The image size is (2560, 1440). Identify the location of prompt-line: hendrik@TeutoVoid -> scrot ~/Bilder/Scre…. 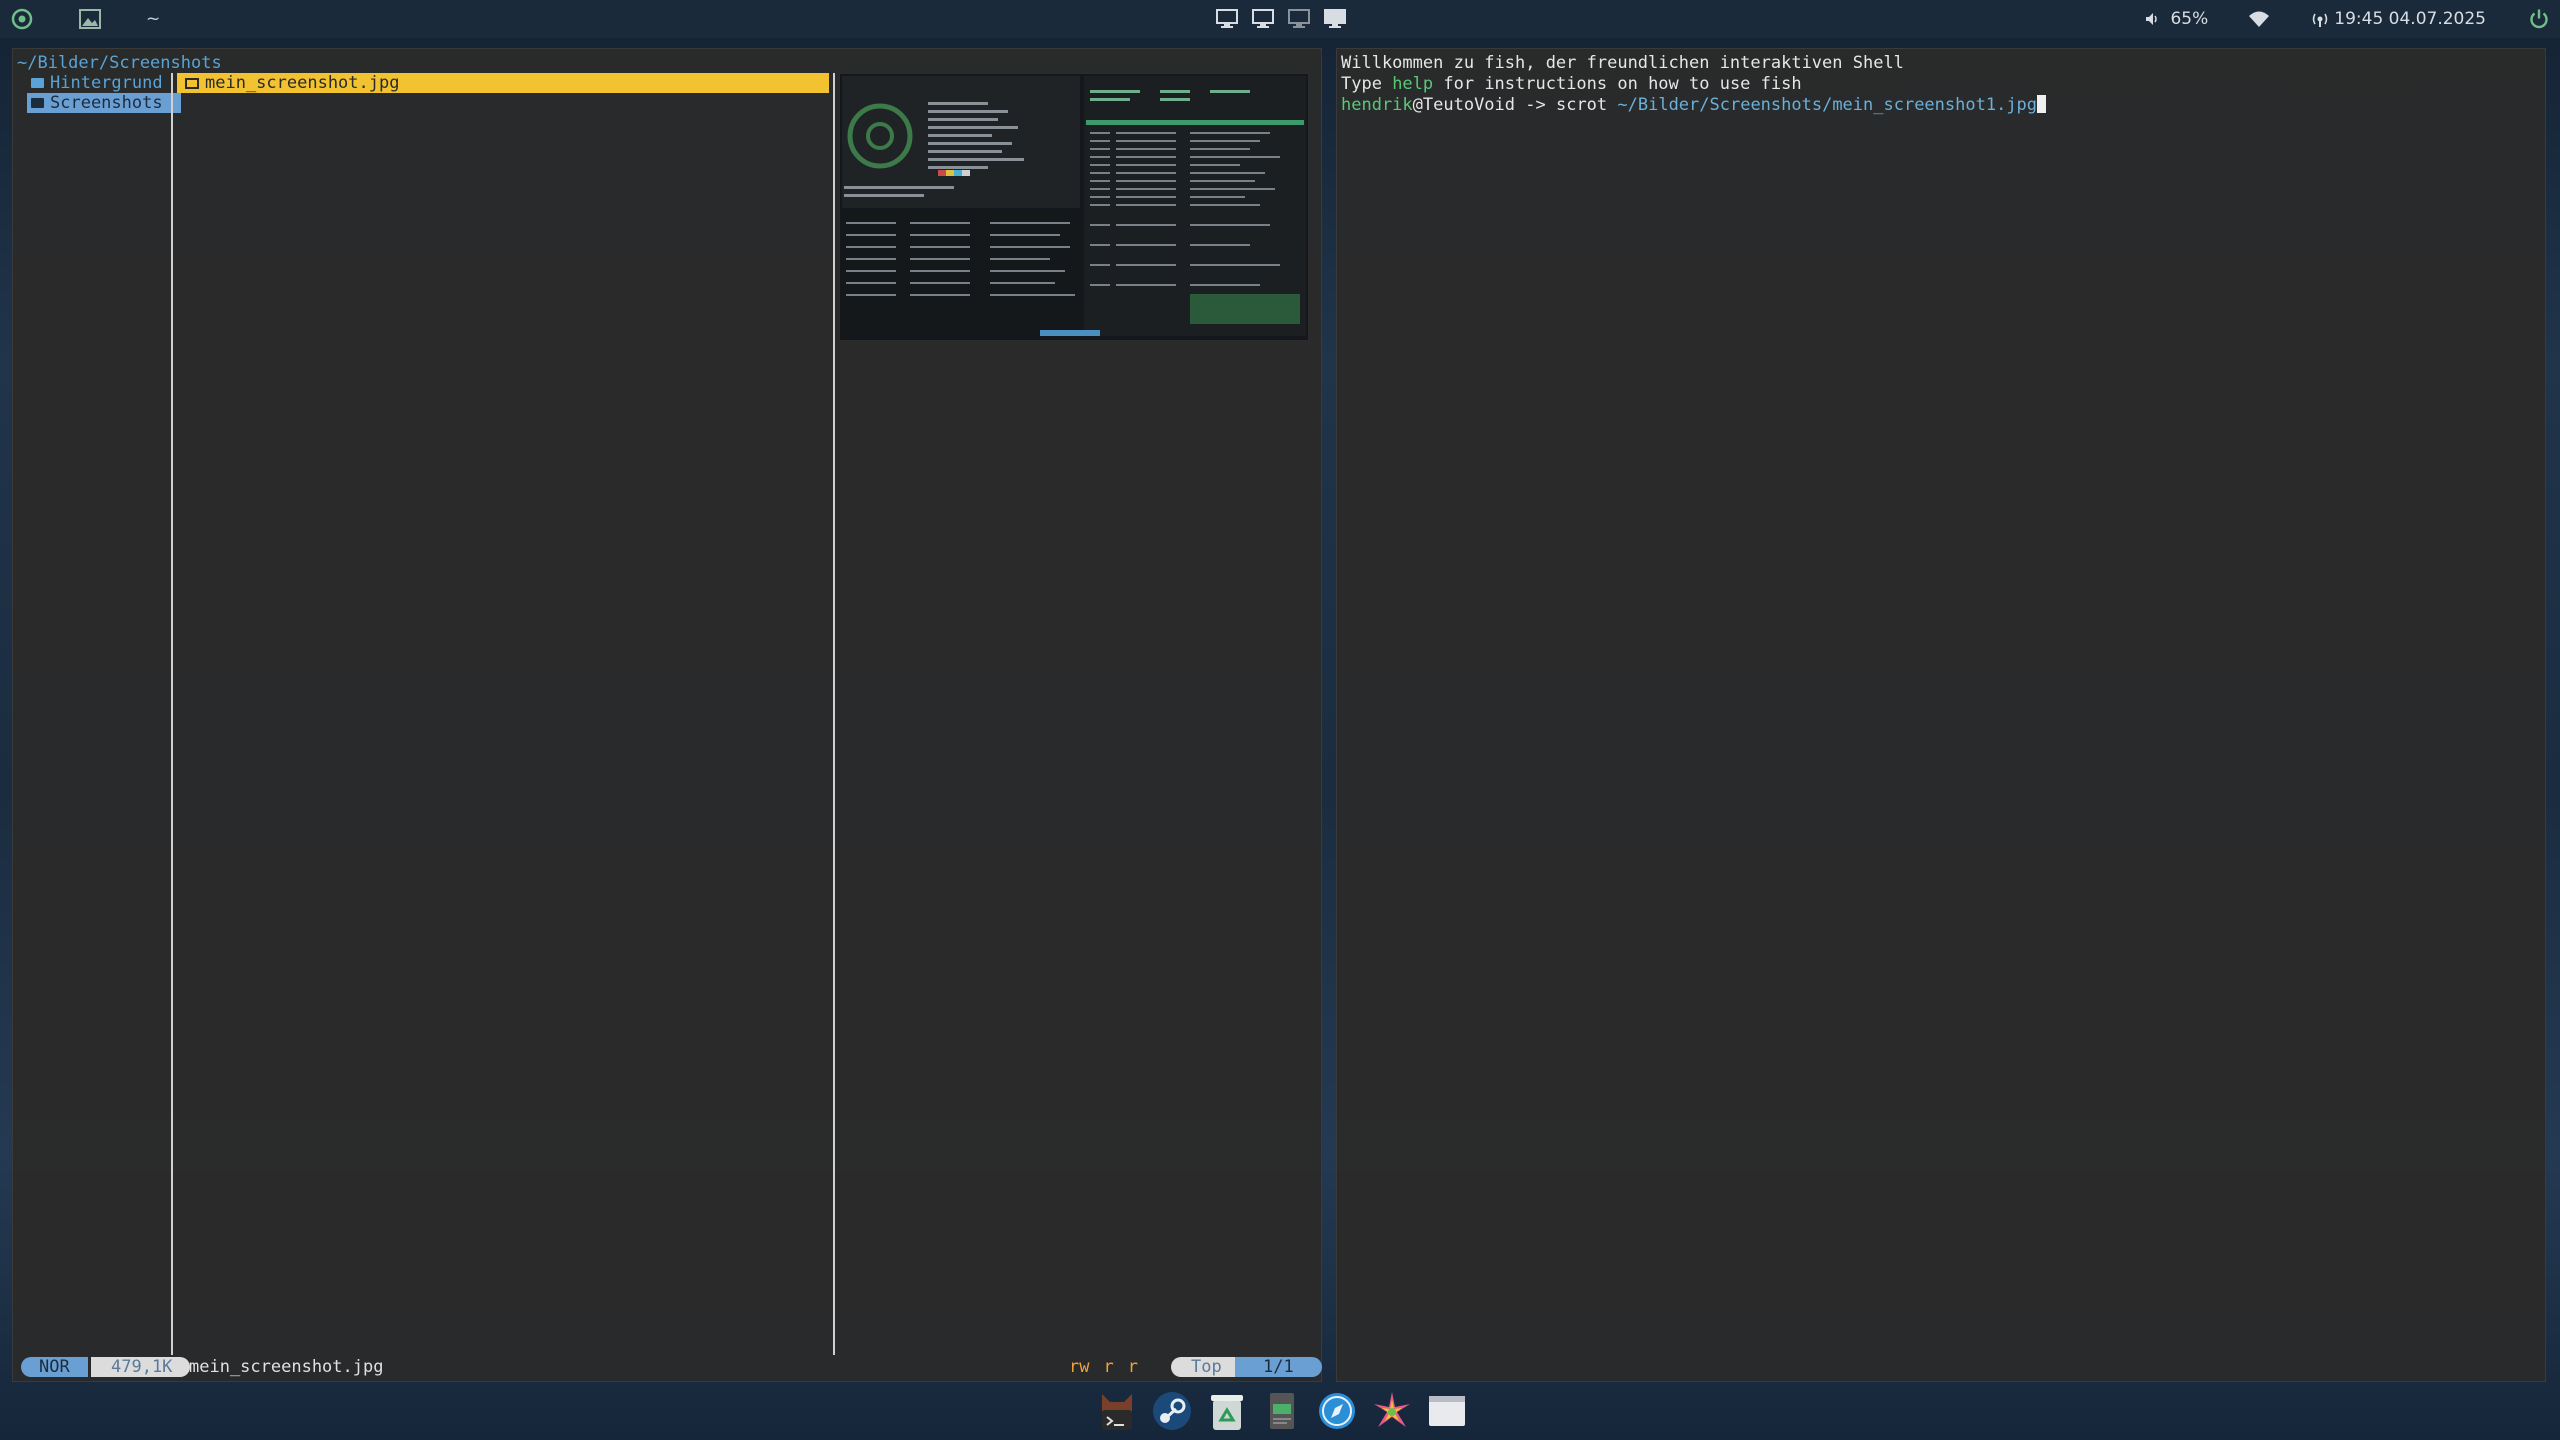
(1941, 105).